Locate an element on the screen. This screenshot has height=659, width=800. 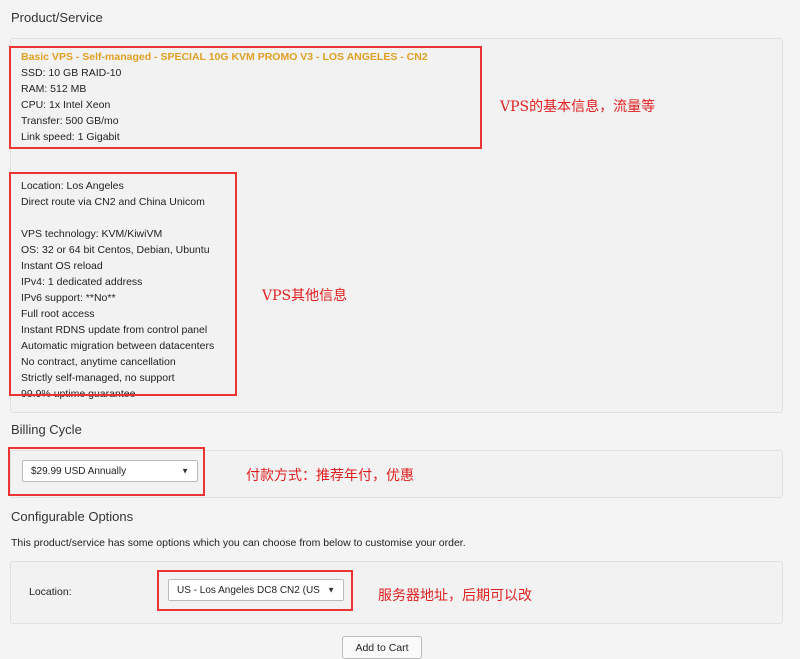
location-highlight-box is located at coordinates (255, 590).